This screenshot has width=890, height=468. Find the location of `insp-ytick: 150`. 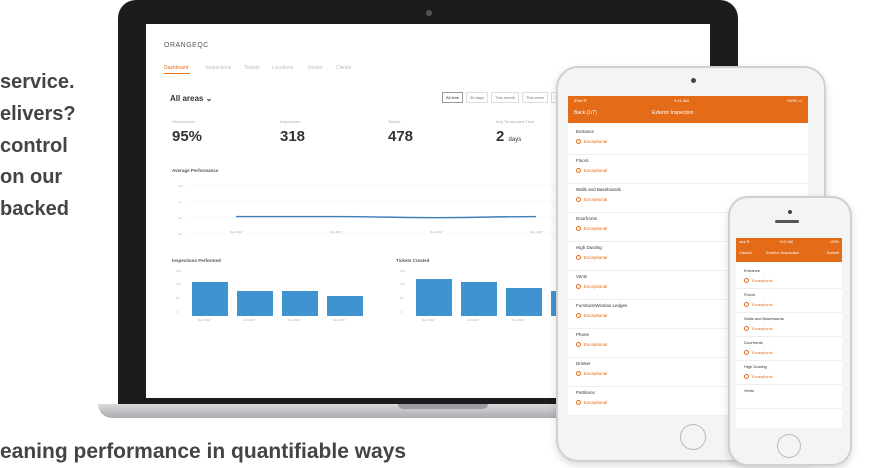

insp-ytick: 150 is located at coordinates (179, 271).